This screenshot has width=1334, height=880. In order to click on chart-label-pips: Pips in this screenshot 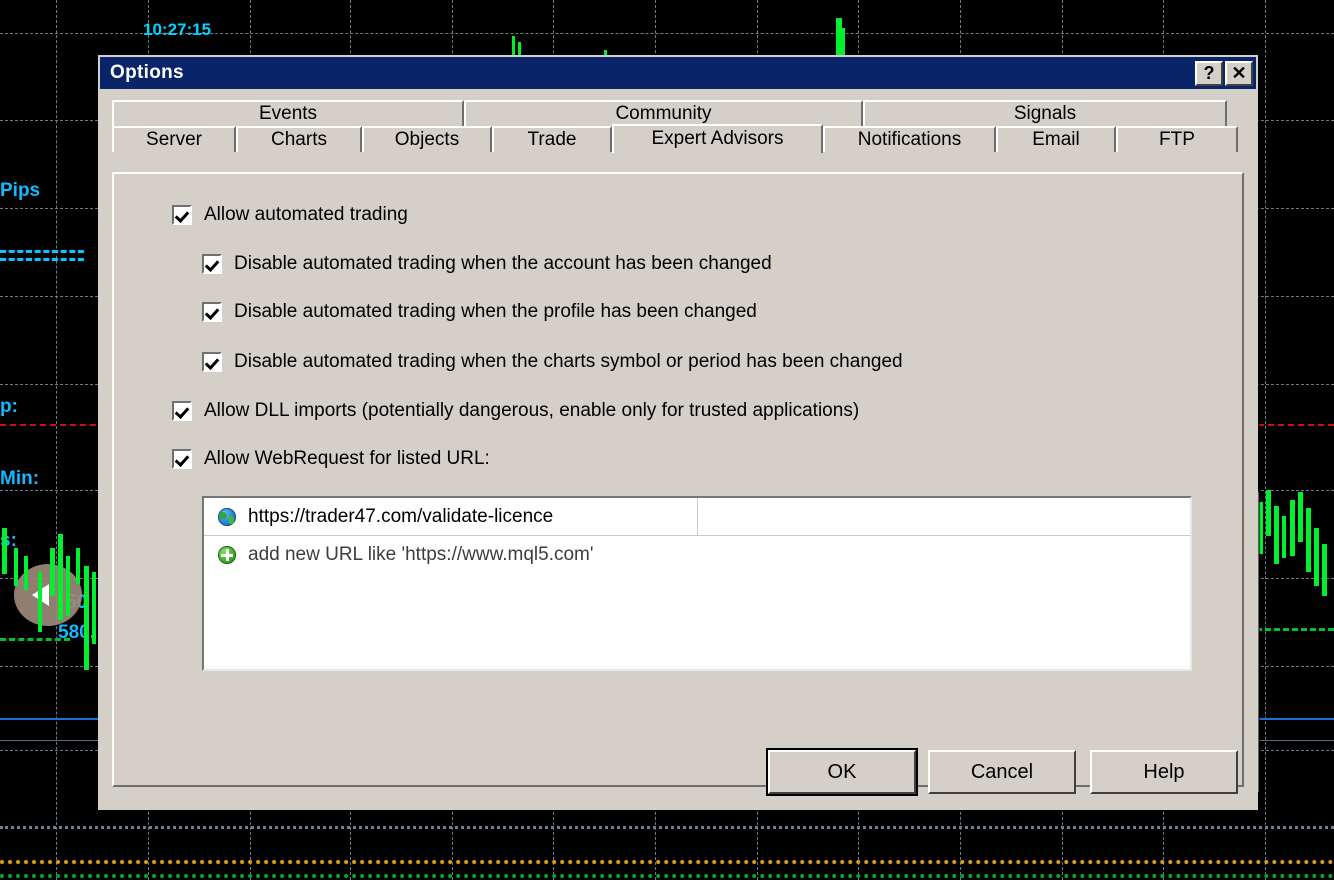, I will do `click(20, 190)`.